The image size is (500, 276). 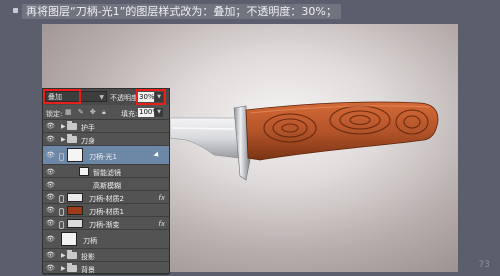 What do you see at coordinates (106, 139) in the screenshot?
I see `layer-row: 👁︎ ▶ 刀身` at bounding box center [106, 139].